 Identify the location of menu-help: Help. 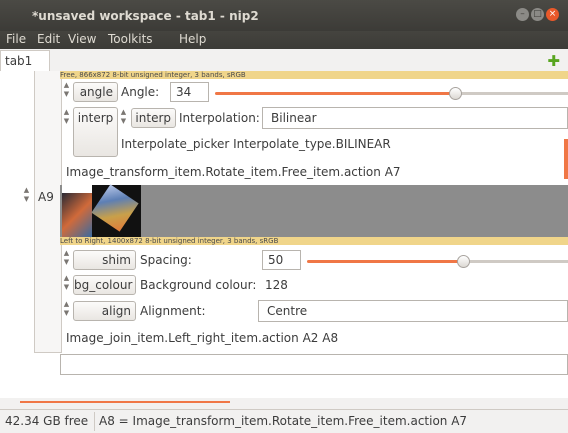
(192, 39).